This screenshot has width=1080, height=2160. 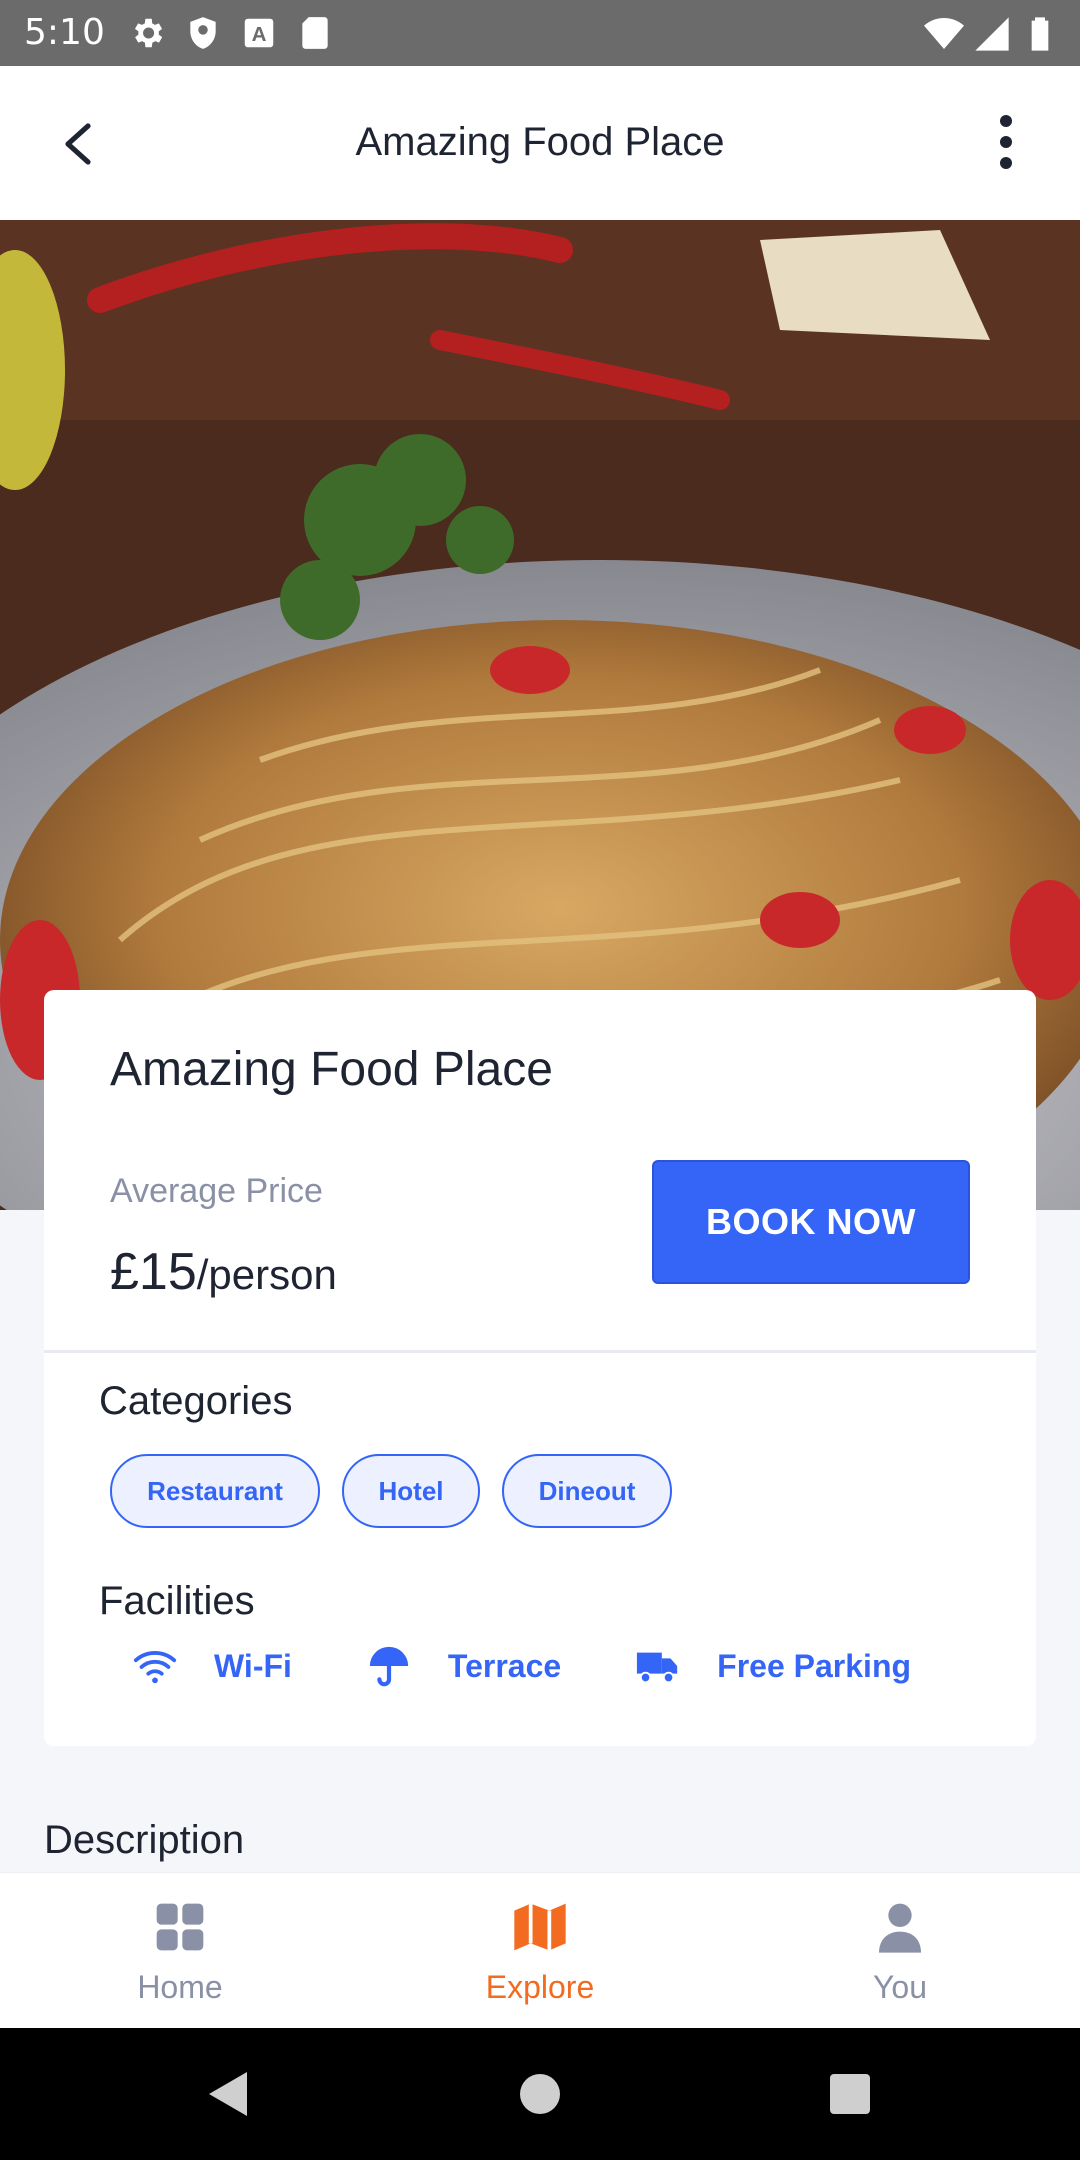 I want to click on status-time: 5:10, so click(x=64, y=32).